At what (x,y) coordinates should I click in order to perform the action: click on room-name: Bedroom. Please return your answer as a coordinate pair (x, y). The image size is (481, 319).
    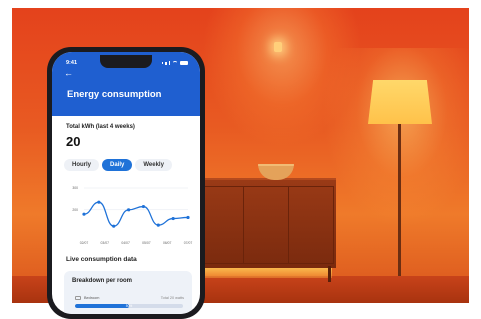
    Looking at the image, I should click on (92, 298).